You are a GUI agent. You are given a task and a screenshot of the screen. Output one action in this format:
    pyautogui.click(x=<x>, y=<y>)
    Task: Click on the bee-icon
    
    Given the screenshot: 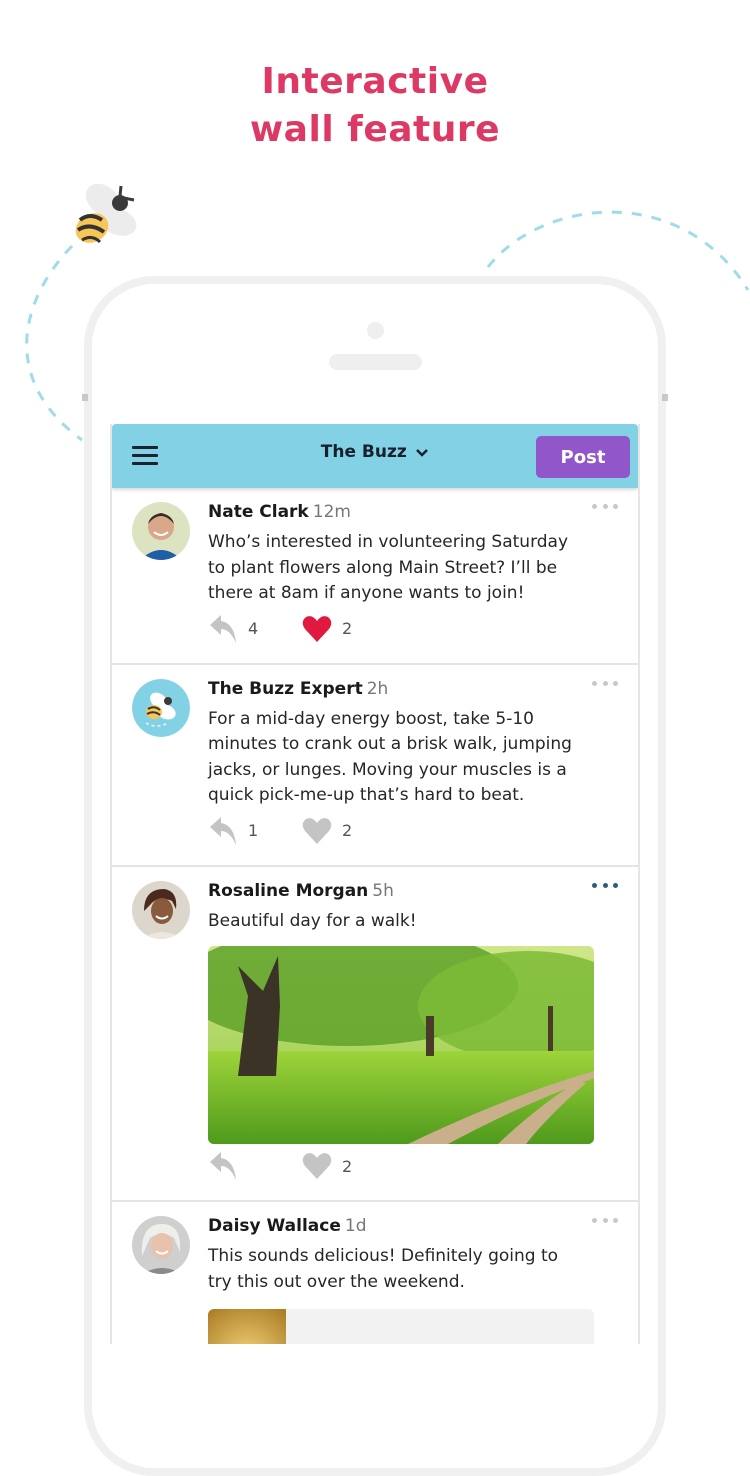 What is the action you would take?
    pyautogui.click(x=106, y=213)
    